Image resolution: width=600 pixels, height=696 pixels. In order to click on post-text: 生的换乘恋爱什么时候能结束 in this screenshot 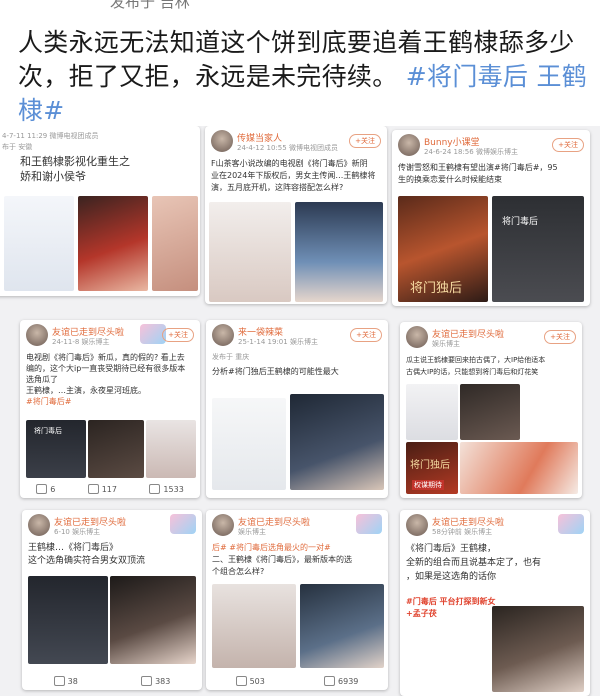, I will do `click(450, 179)`.